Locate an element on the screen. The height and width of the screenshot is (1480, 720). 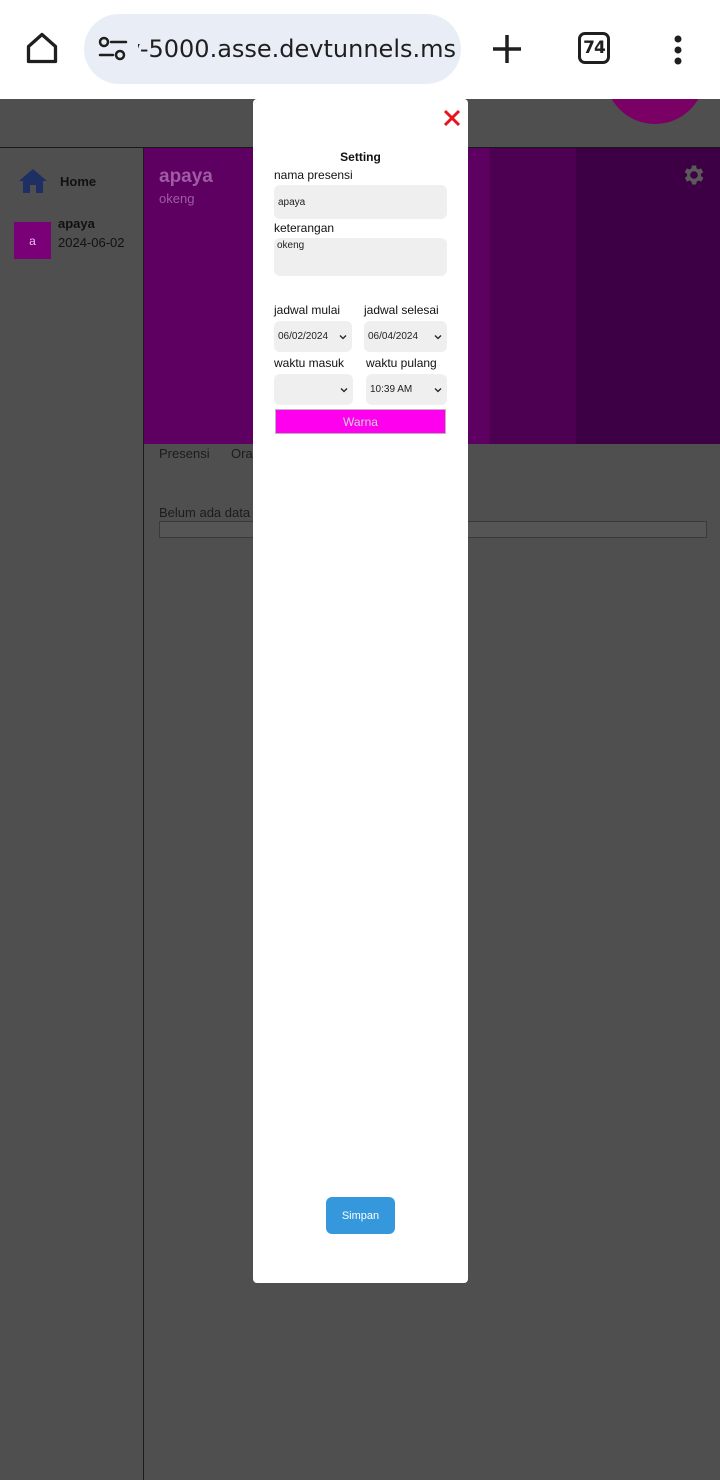
new-tab-button is located at coordinates (507, 49).